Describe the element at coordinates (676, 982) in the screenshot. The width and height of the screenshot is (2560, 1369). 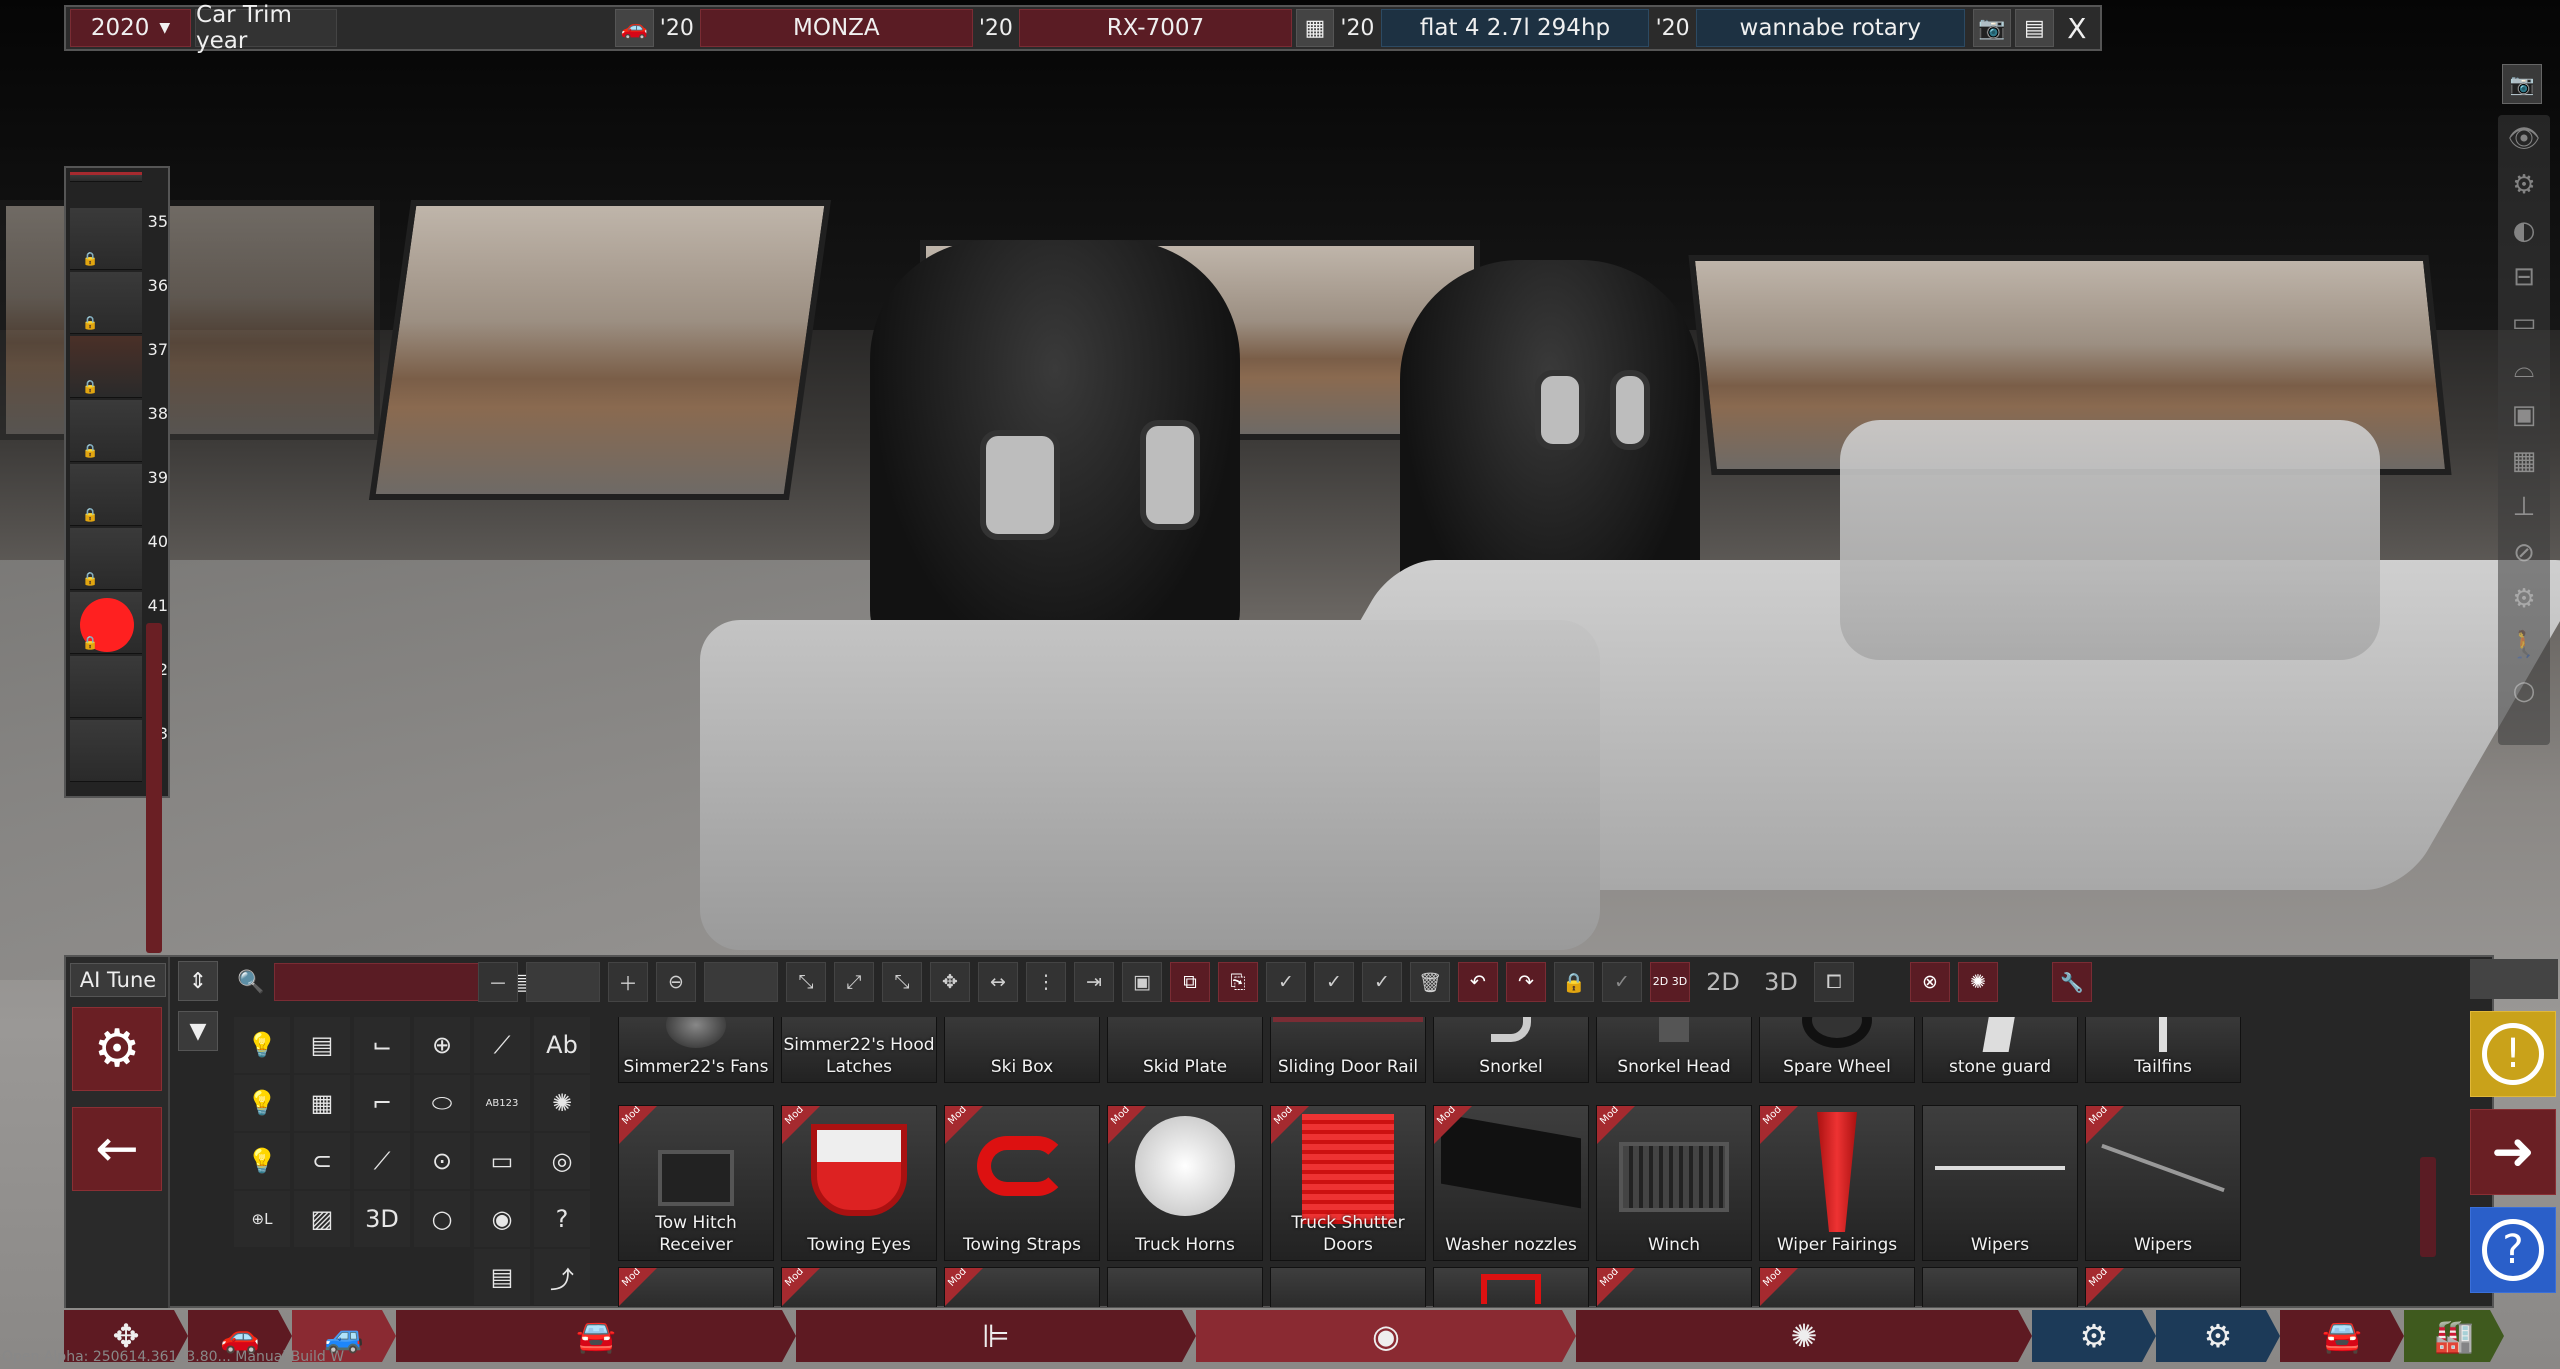
I see `mirror-icon: ⊖` at that location.